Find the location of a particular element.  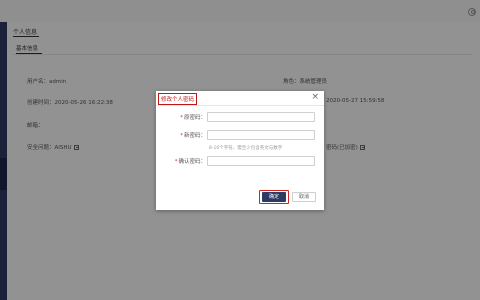

password-hint: 8-16个字符，需至少包含英文与数字 is located at coordinates (246, 148).